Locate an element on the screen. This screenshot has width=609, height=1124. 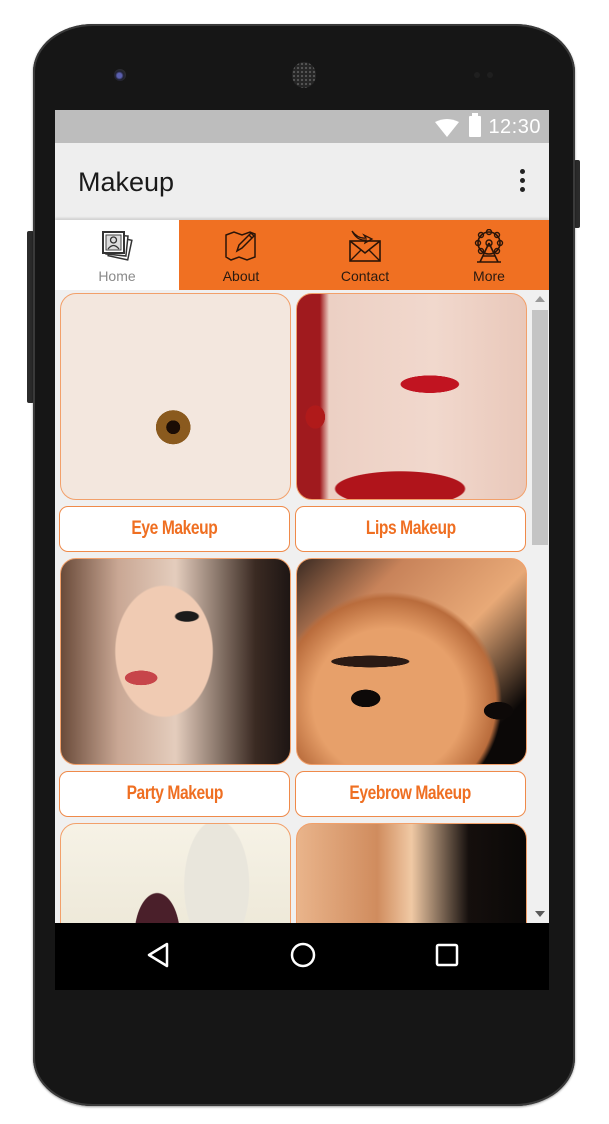
lips-makeup-image is located at coordinates (411, 396).